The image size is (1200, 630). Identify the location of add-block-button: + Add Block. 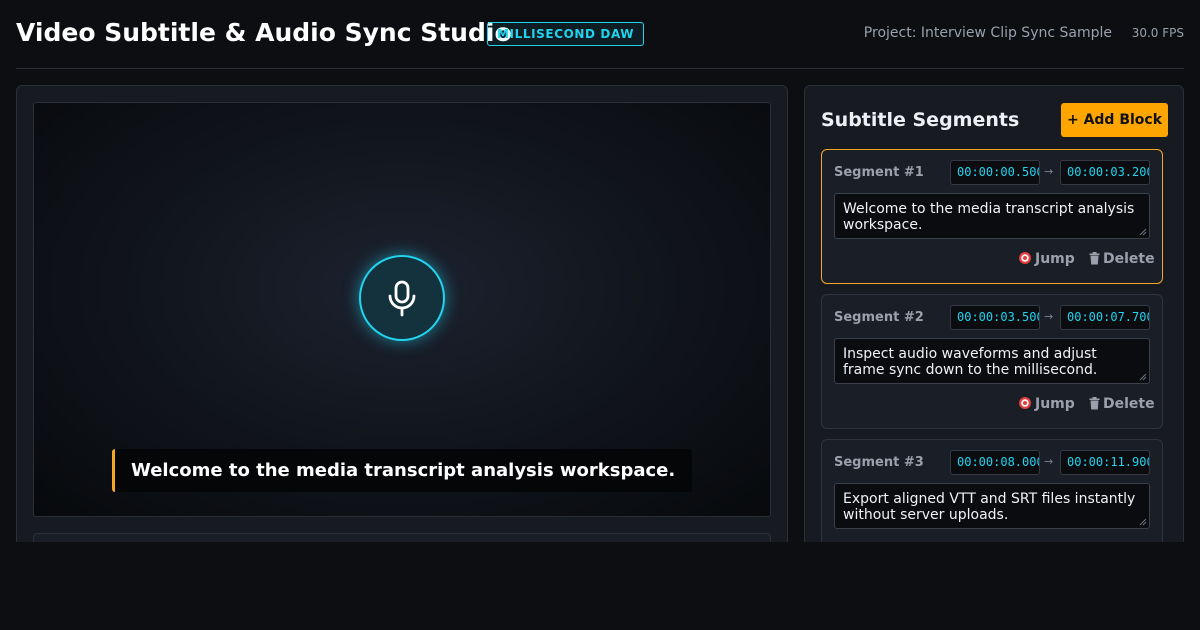
(1114, 120).